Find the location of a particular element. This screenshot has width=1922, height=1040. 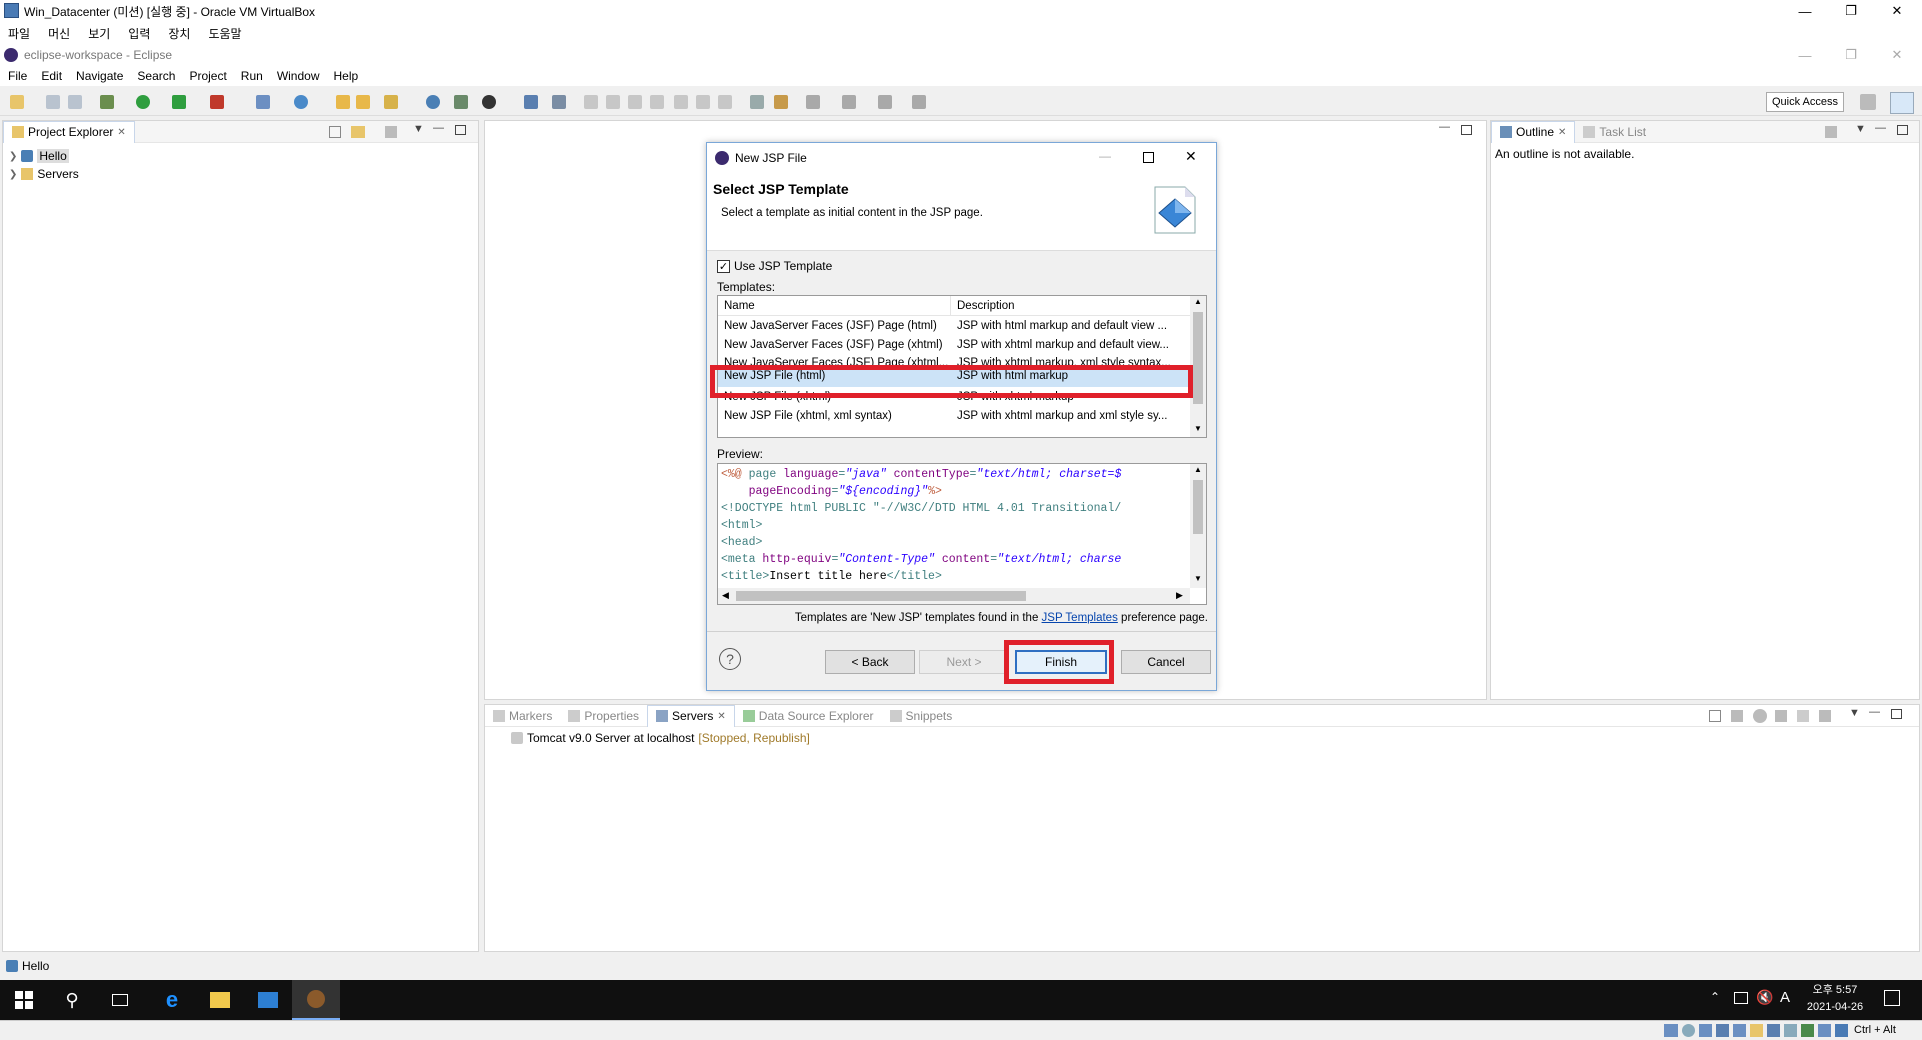

clock: 오후 5:57 2021-04-26 is located at coordinates (1835, 999).